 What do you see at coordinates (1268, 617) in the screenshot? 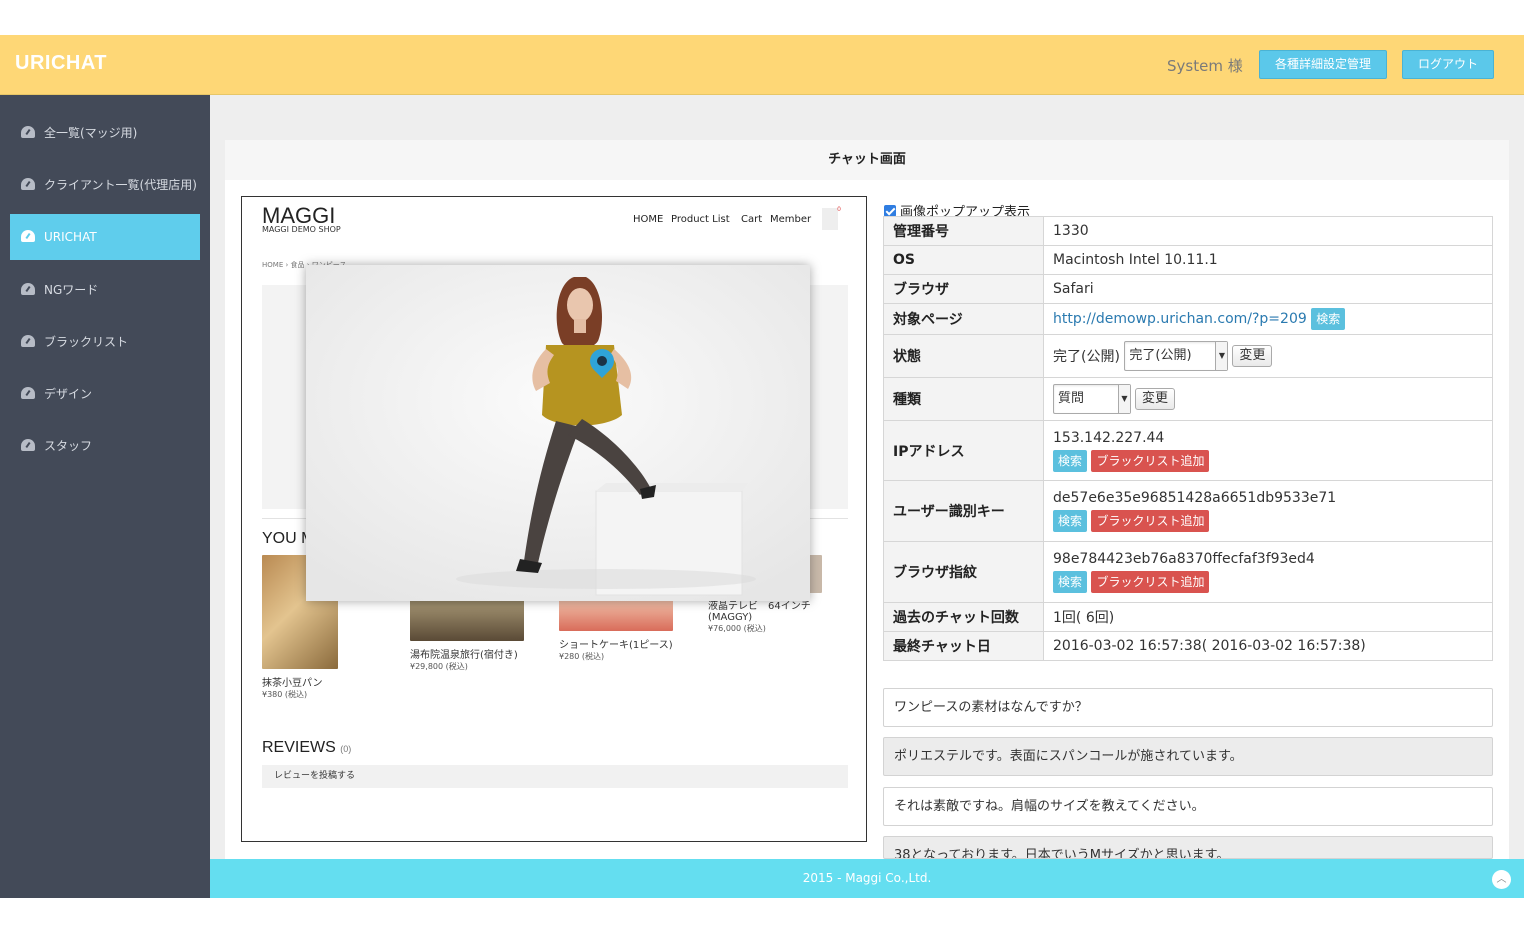
I see `chat-count-value: 1回( 6回)` at bounding box center [1268, 617].